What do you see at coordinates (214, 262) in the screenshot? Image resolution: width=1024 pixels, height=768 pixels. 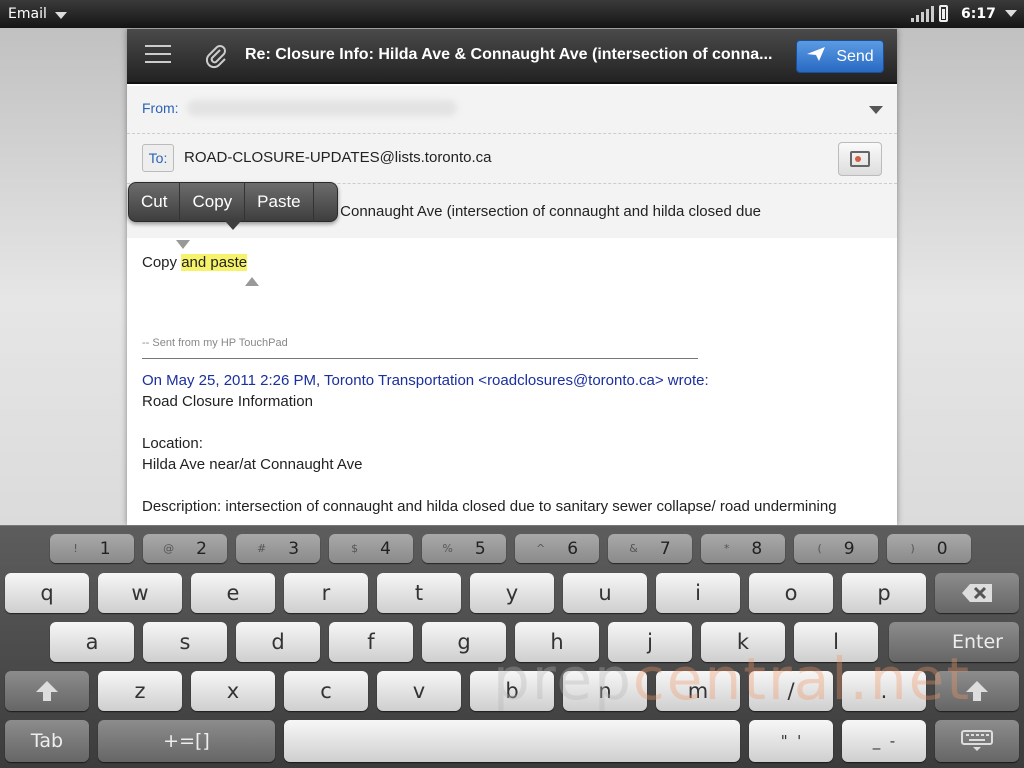 I see `body-selected-text: and paste` at bounding box center [214, 262].